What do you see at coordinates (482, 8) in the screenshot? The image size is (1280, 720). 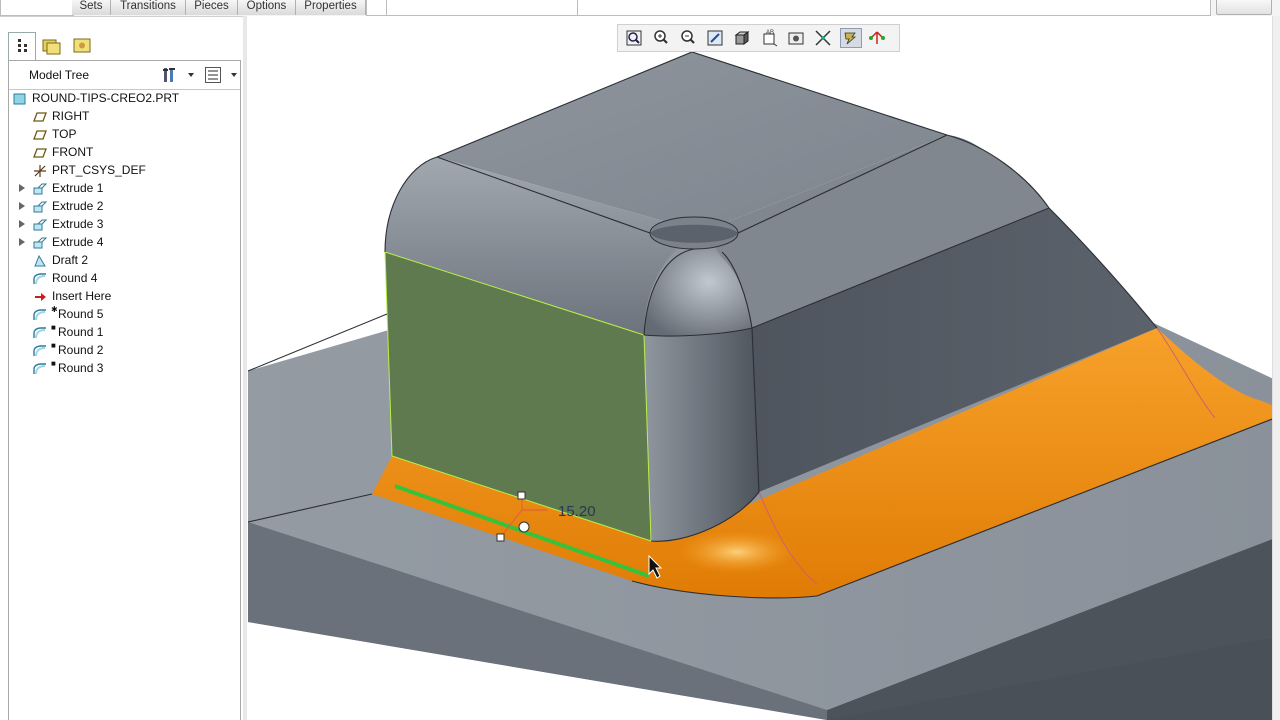 I see `dashboard-message-area` at bounding box center [482, 8].